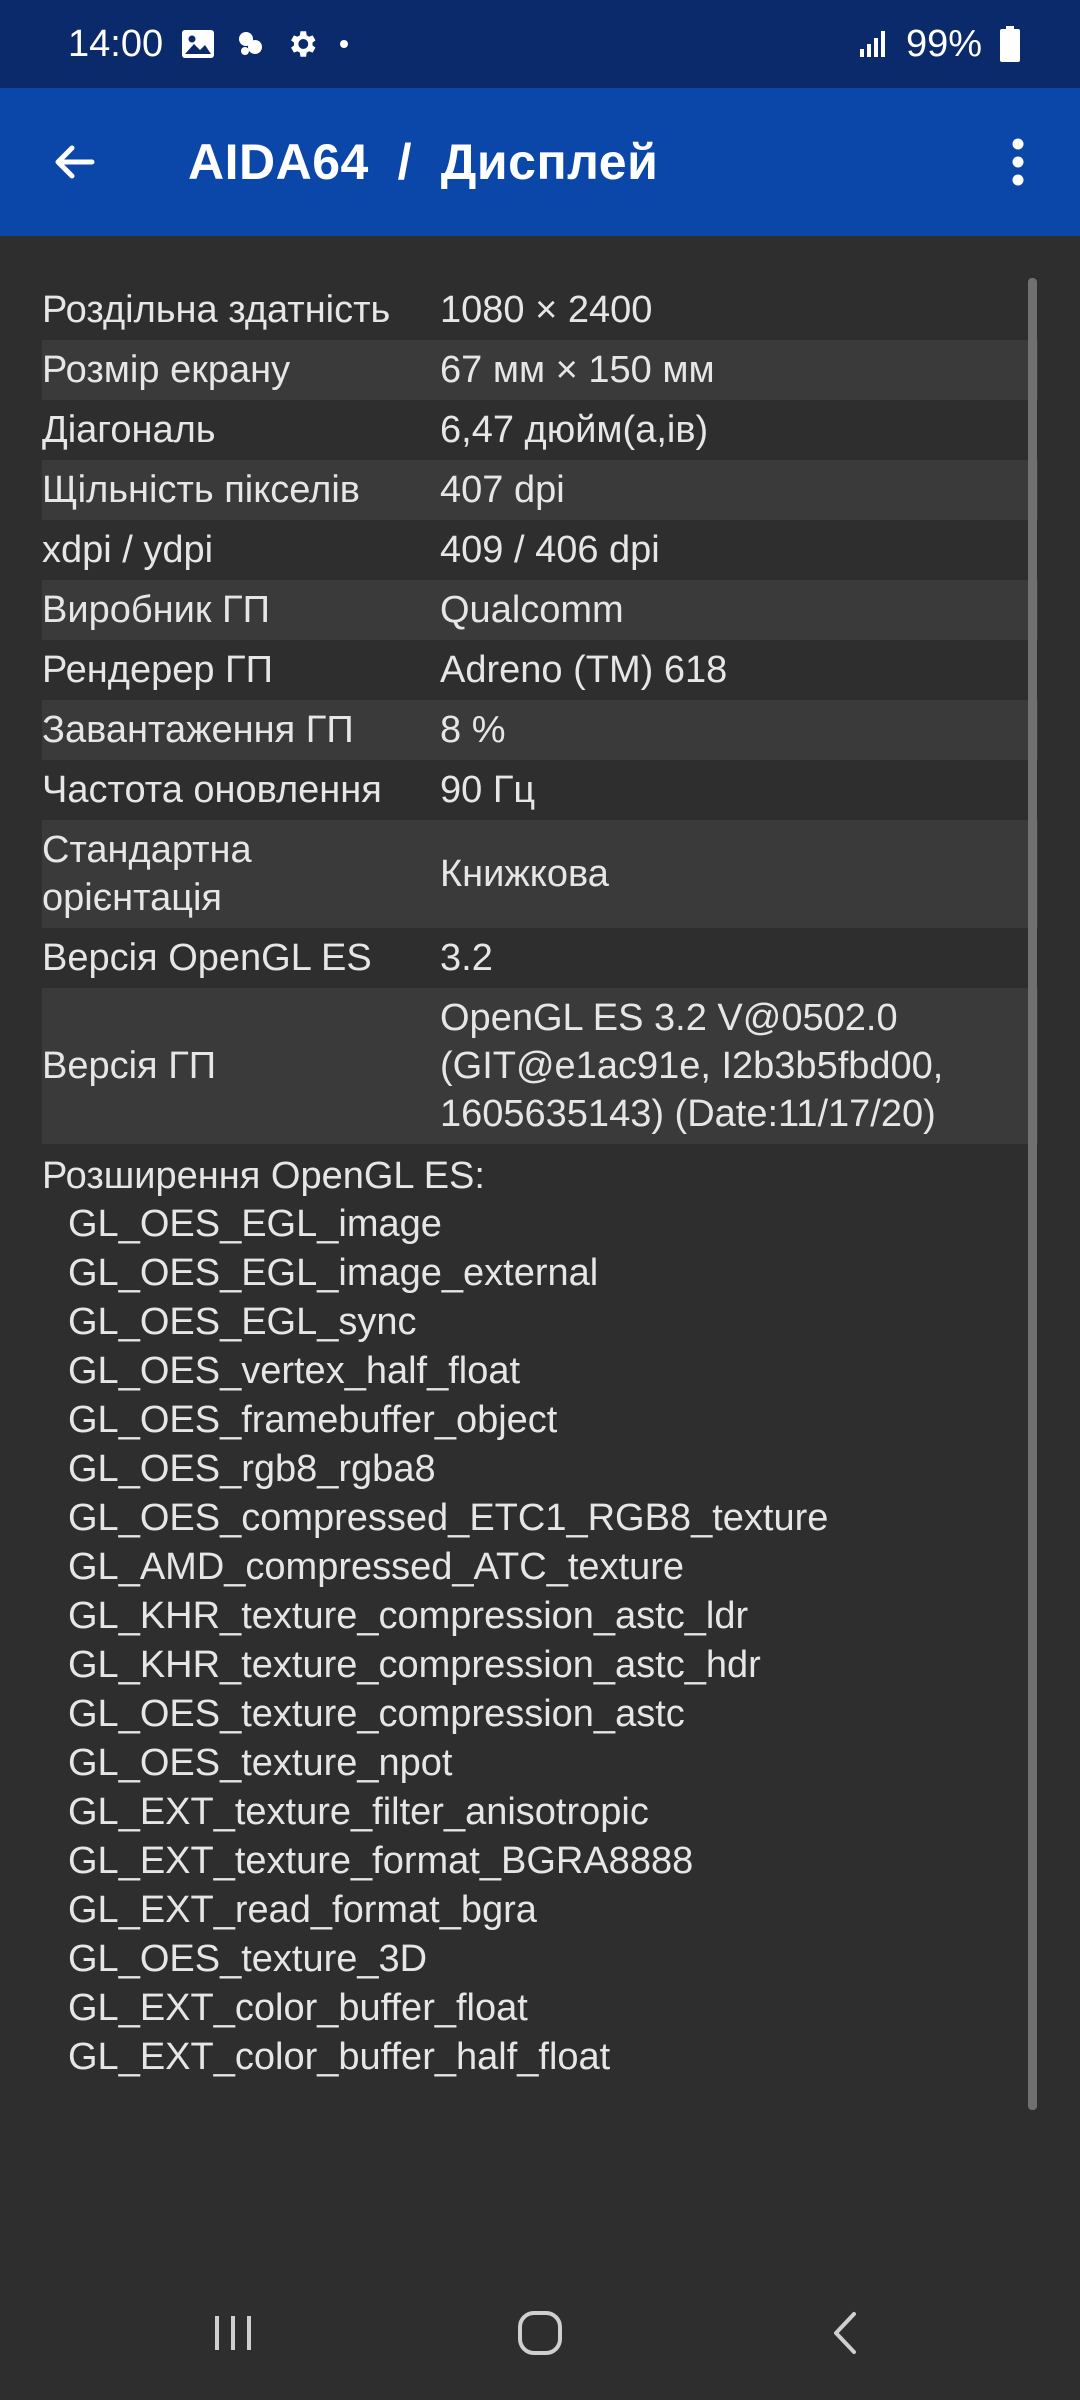  I want to click on info-label: Діагональ, so click(129, 430).